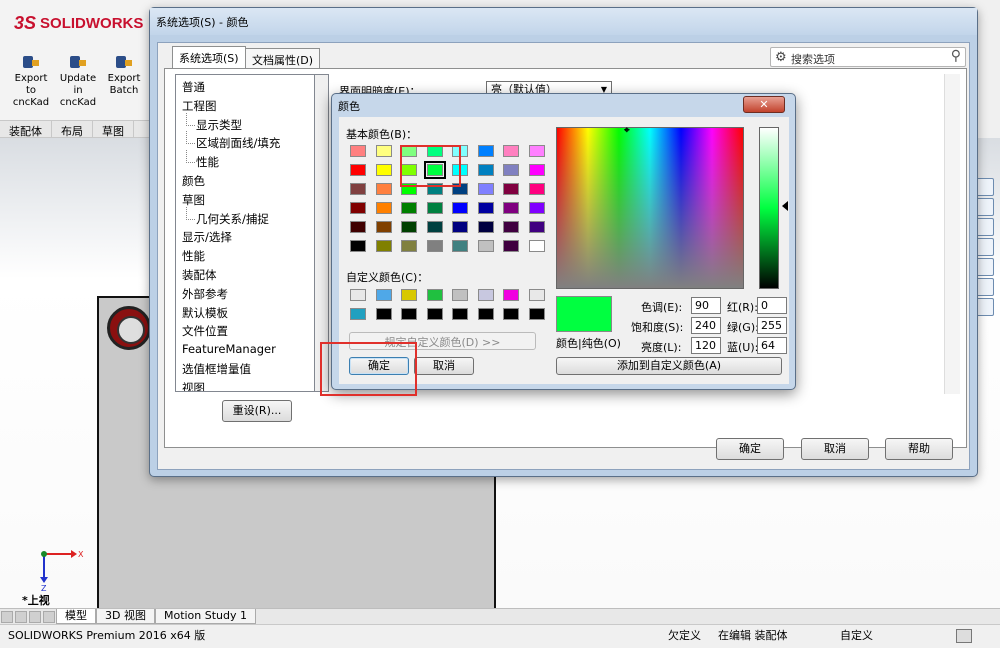 Image resolution: width=1000 pixels, height=648 pixels. Describe the element at coordinates (31, 84) in the screenshot. I see `export-to-cnckad-button: Export to cncKad` at that location.